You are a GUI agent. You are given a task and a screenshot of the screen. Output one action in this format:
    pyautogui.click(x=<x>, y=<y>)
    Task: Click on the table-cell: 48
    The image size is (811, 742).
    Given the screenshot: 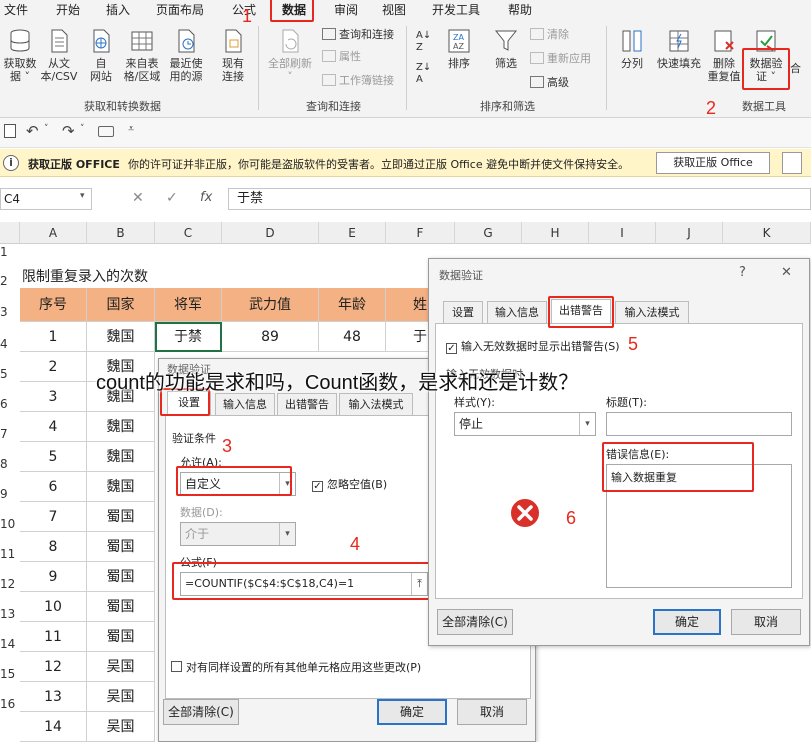 What is the action you would take?
    pyautogui.click(x=352, y=337)
    